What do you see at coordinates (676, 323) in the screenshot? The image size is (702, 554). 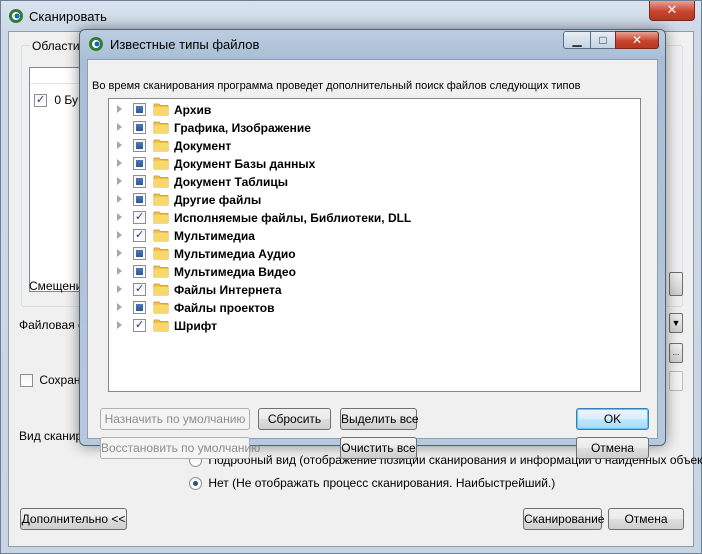 I see `filesystem-dropdown-button: ▼` at bounding box center [676, 323].